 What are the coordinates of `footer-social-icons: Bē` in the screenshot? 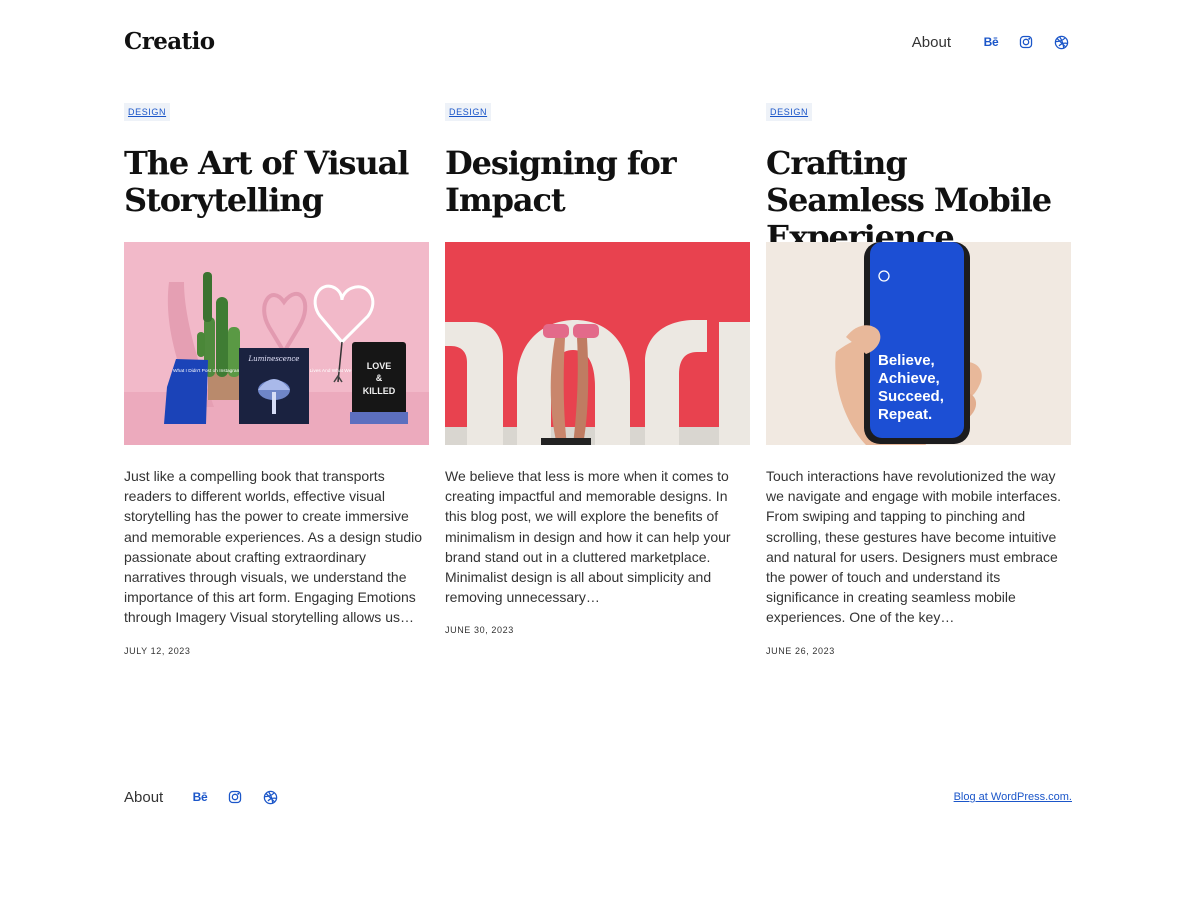 It's located at (228, 797).